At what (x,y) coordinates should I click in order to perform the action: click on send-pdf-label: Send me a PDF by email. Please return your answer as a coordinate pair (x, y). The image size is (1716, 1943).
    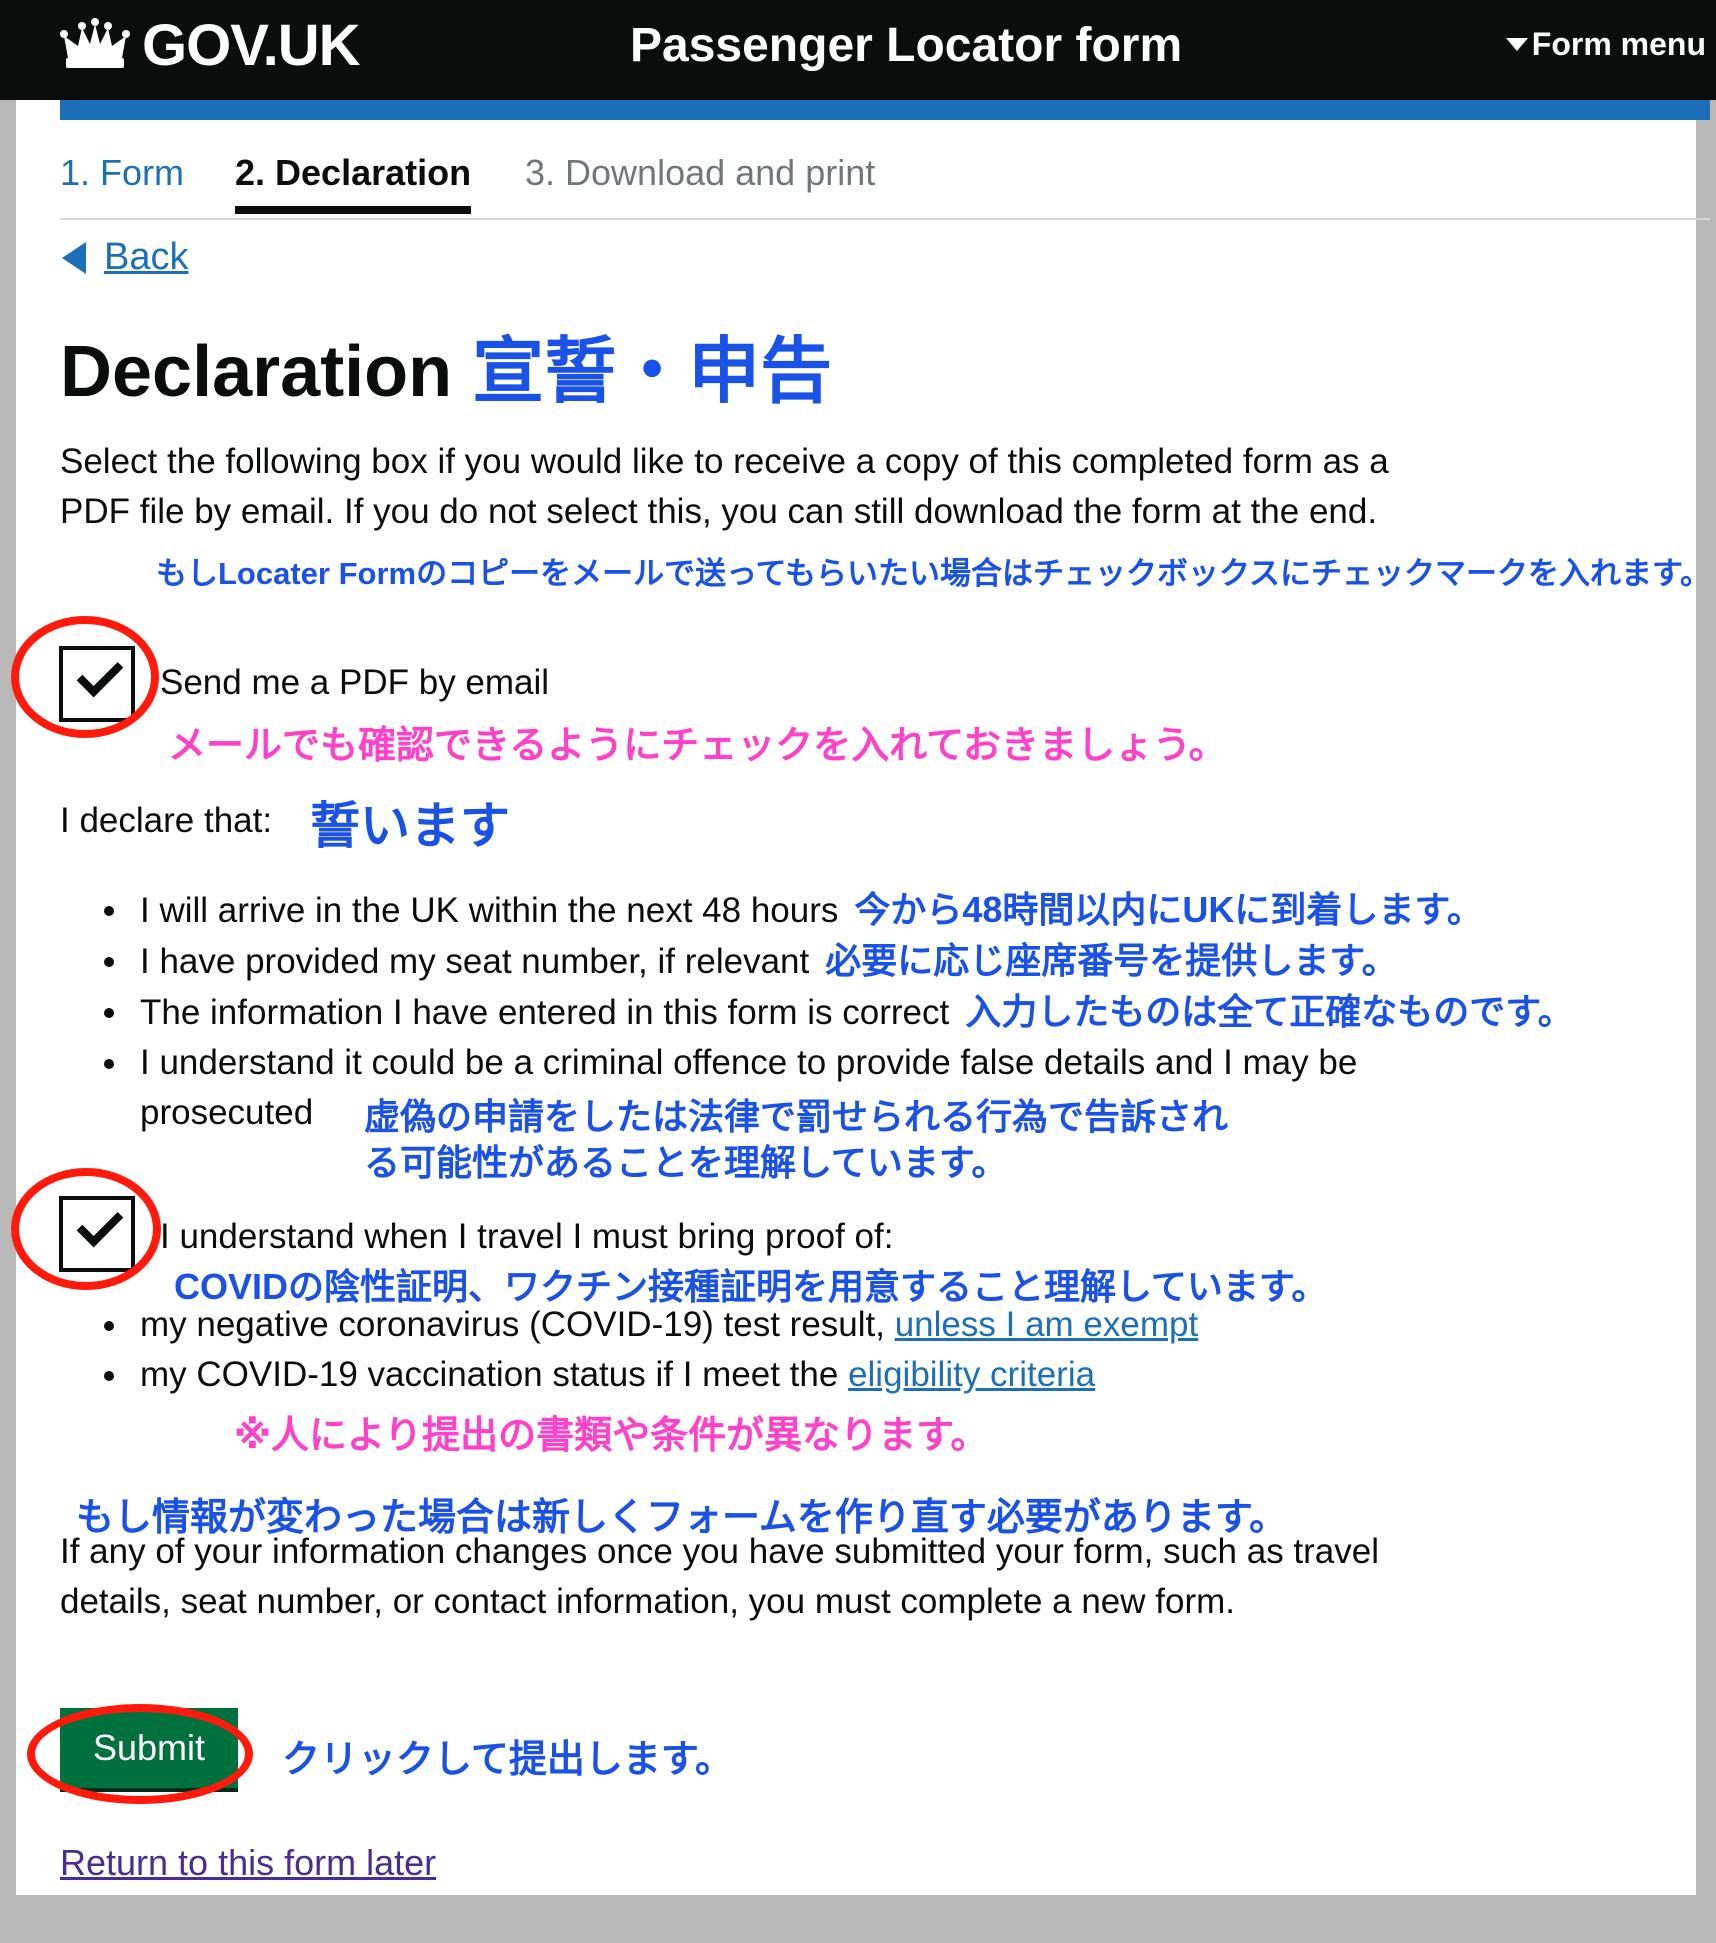
    Looking at the image, I should click on (354, 683).